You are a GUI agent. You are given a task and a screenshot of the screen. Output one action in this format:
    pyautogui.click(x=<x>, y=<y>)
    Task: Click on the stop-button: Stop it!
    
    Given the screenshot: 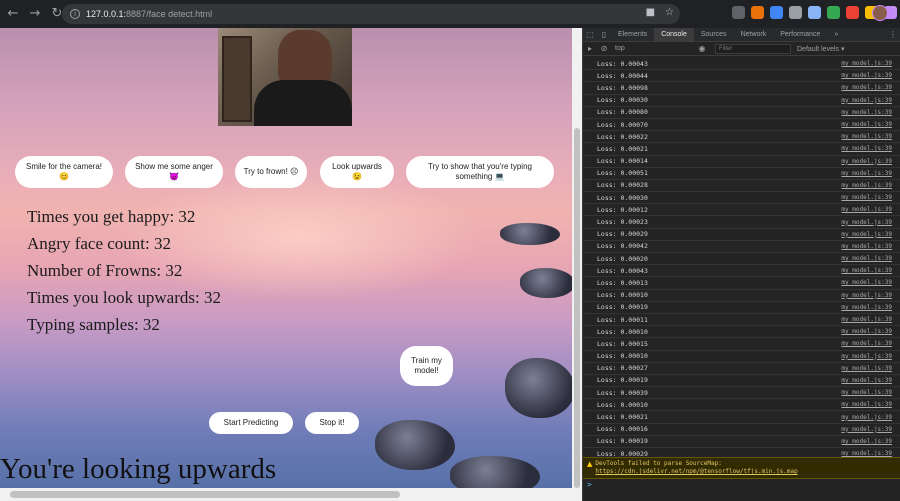 What is the action you would take?
    pyautogui.click(x=332, y=423)
    